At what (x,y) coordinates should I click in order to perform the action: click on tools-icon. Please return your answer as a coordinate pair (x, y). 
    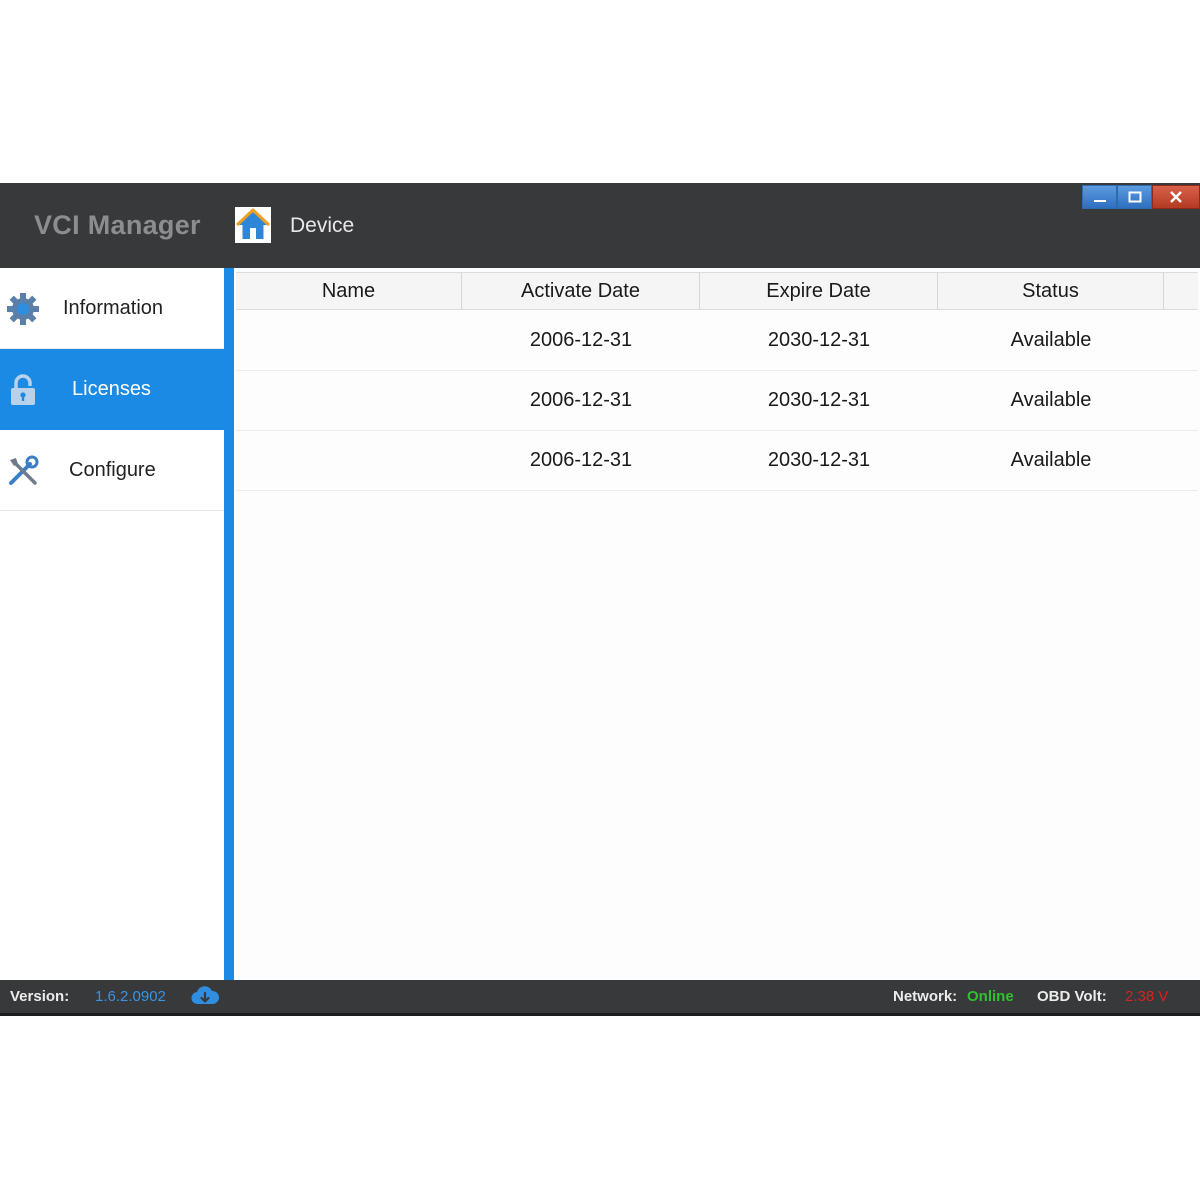
    Looking at the image, I should click on (24, 470).